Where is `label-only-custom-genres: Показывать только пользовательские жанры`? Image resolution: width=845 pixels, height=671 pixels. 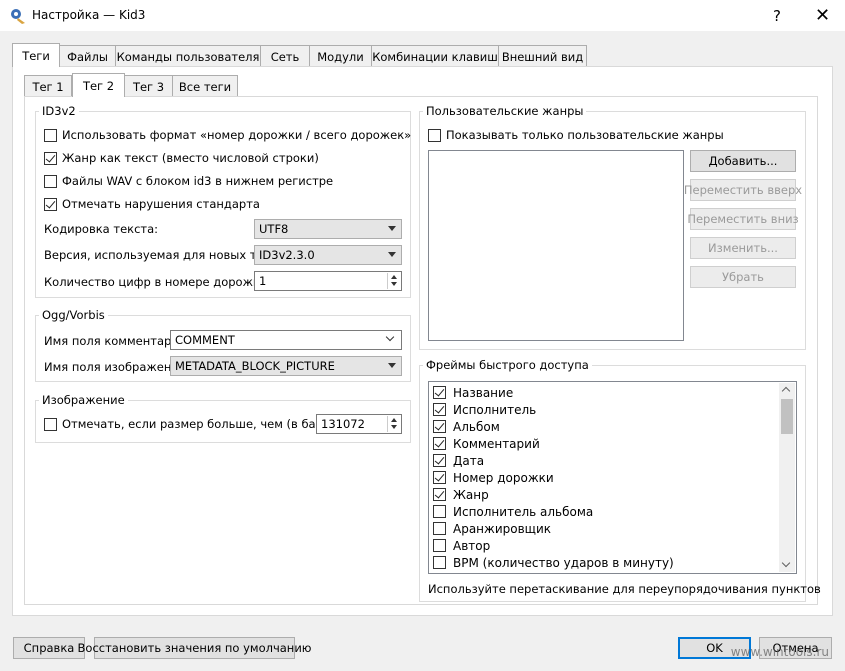
label-only-custom-genres: Показывать только пользовательские жанры is located at coordinates (585, 135).